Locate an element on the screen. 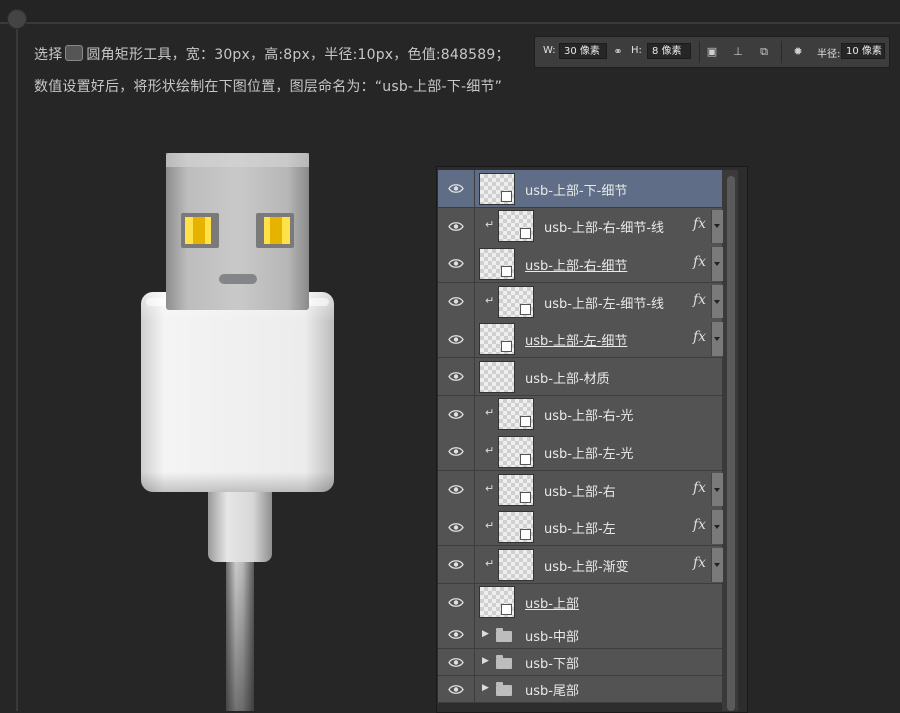 This screenshot has height=713, width=900. top-ruler-bar is located at coordinates (450, 12).